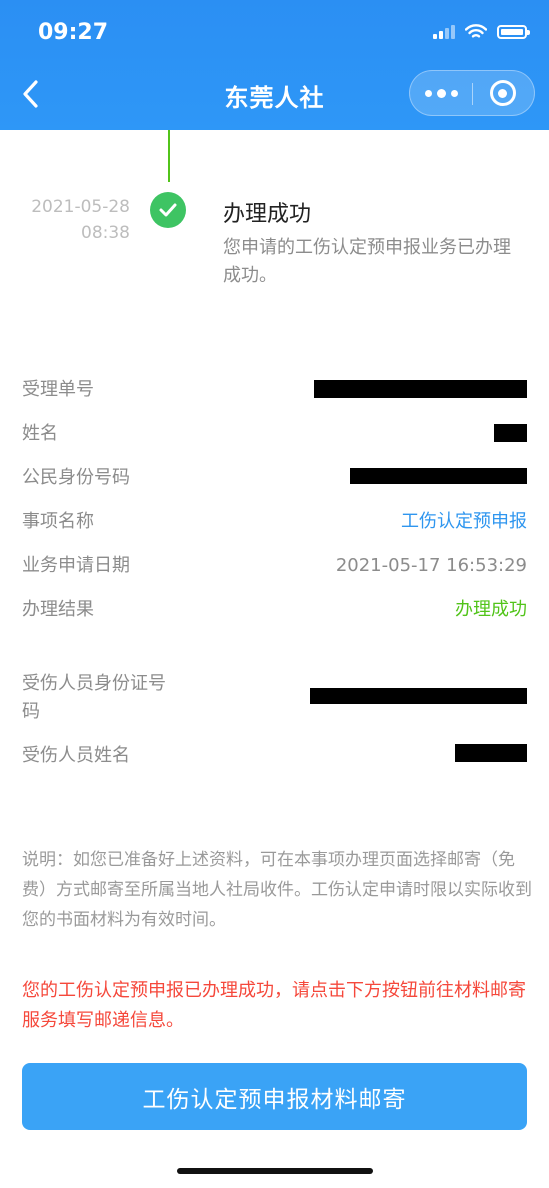 Image resolution: width=549 pixels, height=1188 pixels. What do you see at coordinates (441, 93) in the screenshot?
I see `more-button` at bounding box center [441, 93].